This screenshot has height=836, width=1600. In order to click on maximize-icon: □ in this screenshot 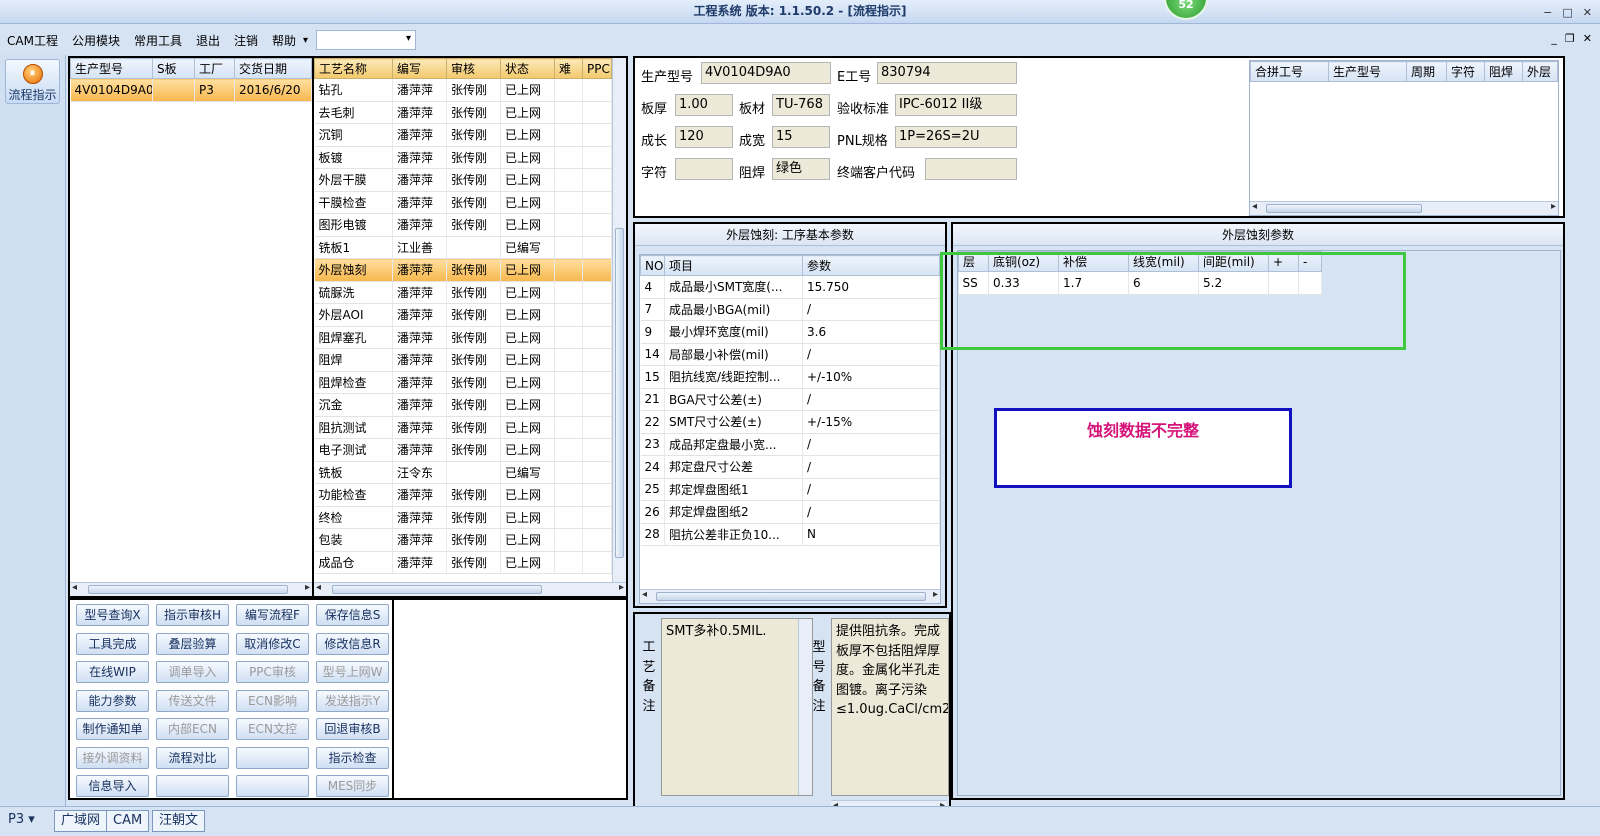, I will do `click(1567, 13)`.